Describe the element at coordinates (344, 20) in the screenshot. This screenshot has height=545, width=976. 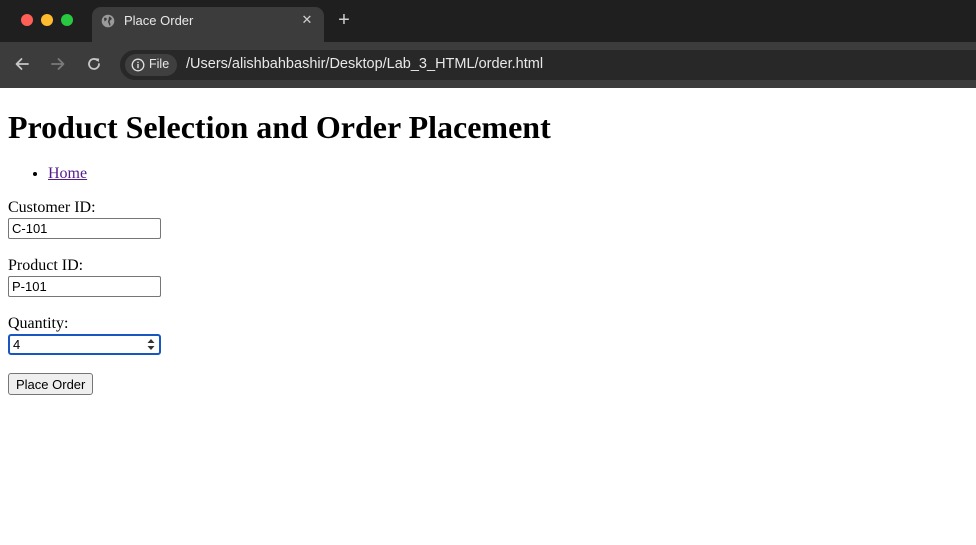
I see `new-tab-button: +` at that location.